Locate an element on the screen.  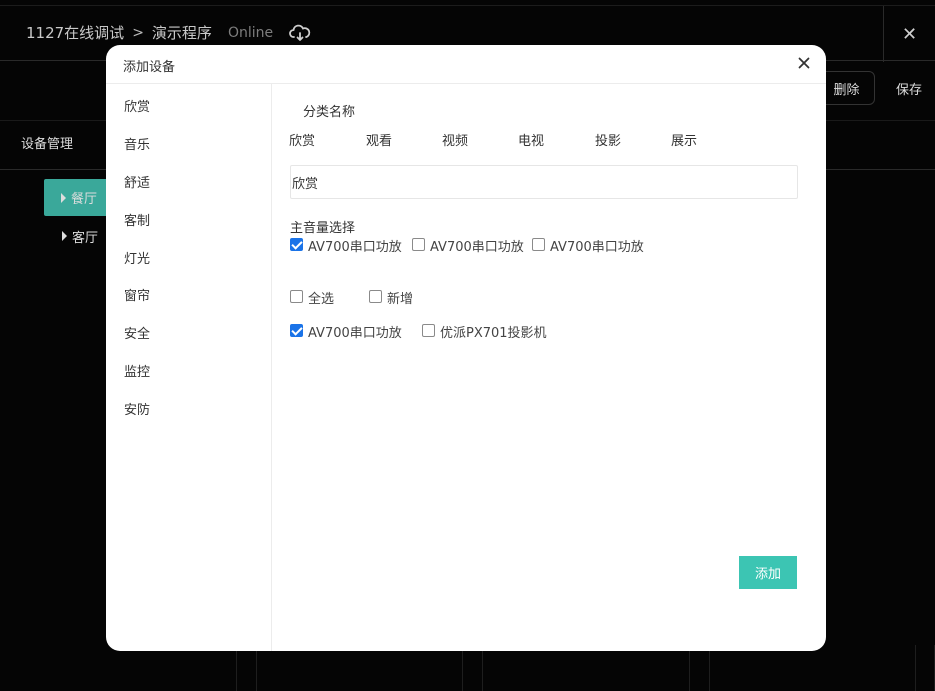
add-new-checkbox: 新增 is located at coordinates (391, 298).